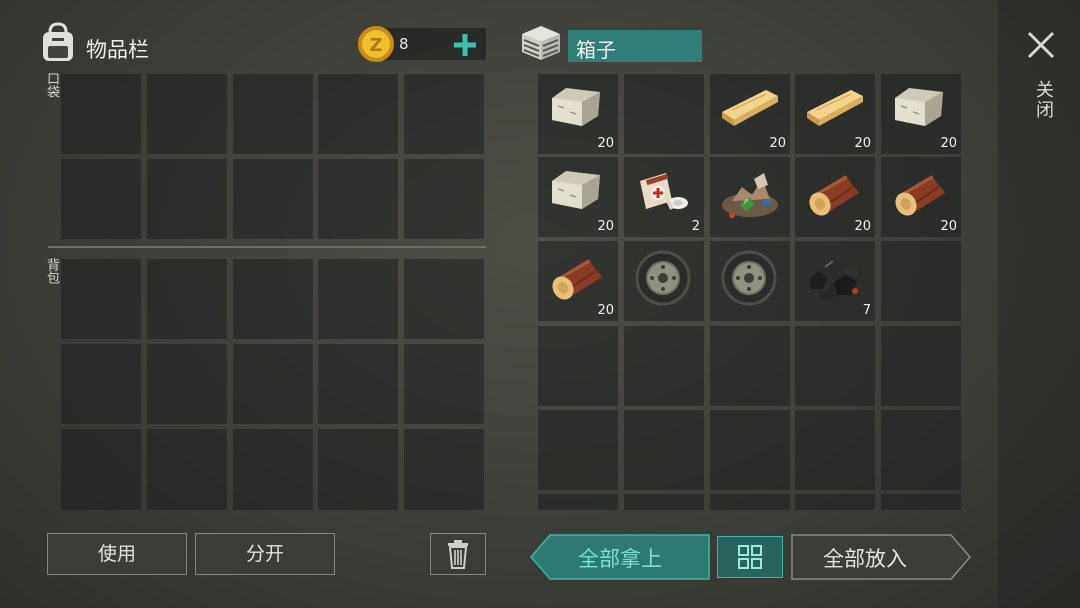 This screenshot has height=608, width=1080. Describe the element at coordinates (117, 554) in the screenshot. I see `use-button: 使用` at that location.